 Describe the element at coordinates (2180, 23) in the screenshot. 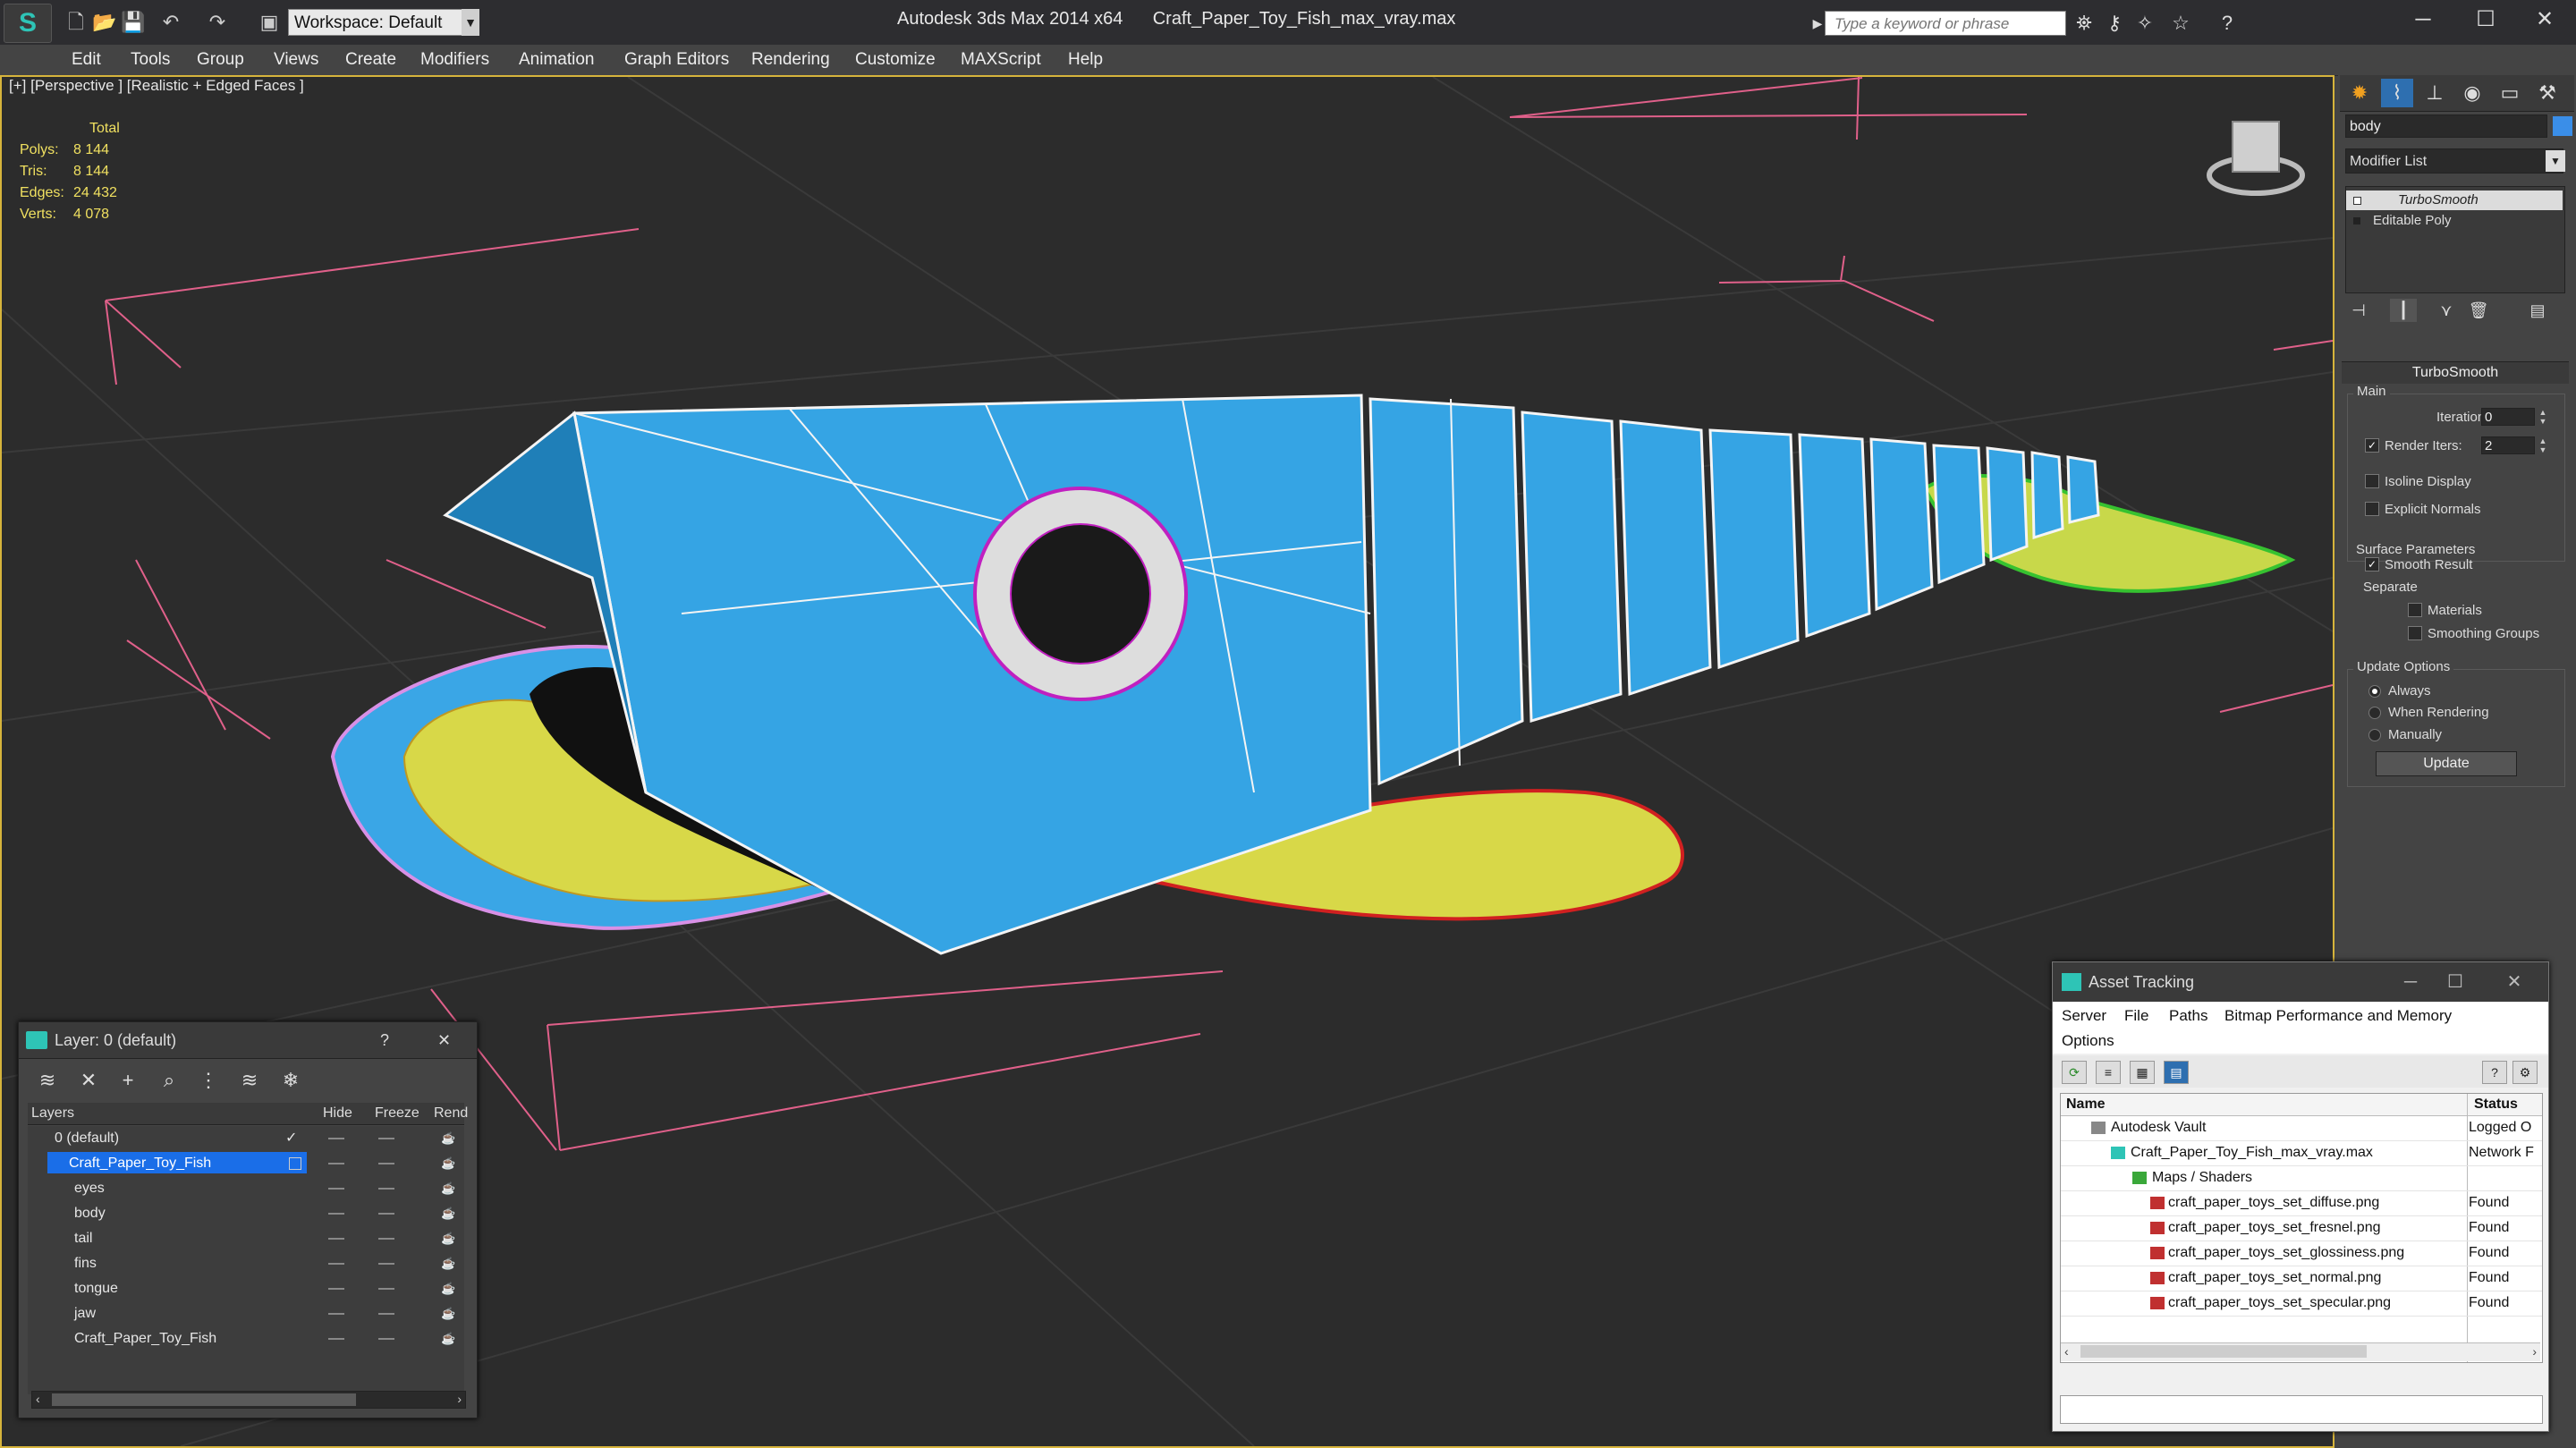

I see `star-icon: ☆` at that location.